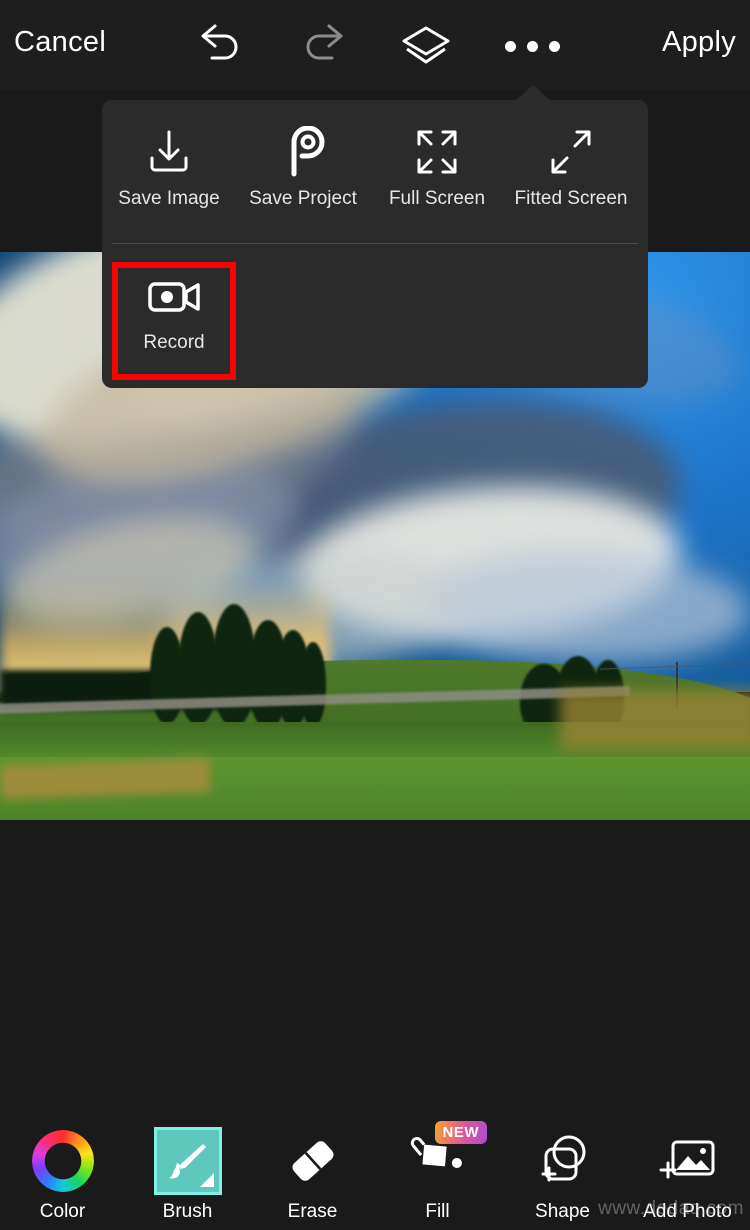 Image resolution: width=750 pixels, height=1230 pixels. Describe the element at coordinates (671, 1208) in the screenshot. I see `watermark: www.dedaq.com` at that location.